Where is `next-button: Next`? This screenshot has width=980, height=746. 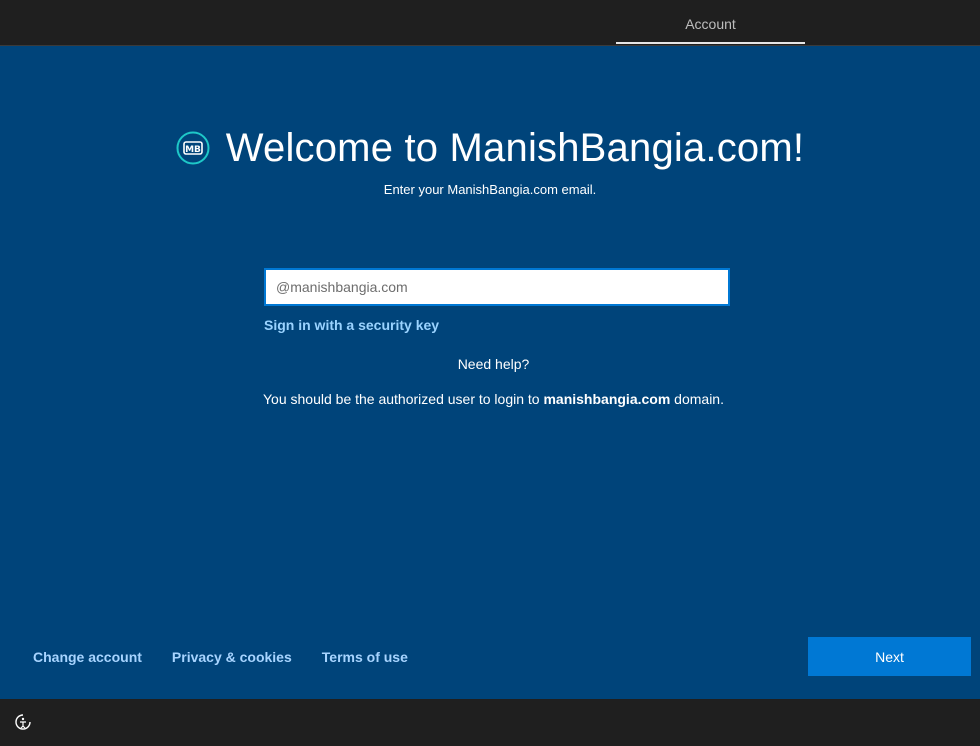 next-button: Next is located at coordinates (889, 656).